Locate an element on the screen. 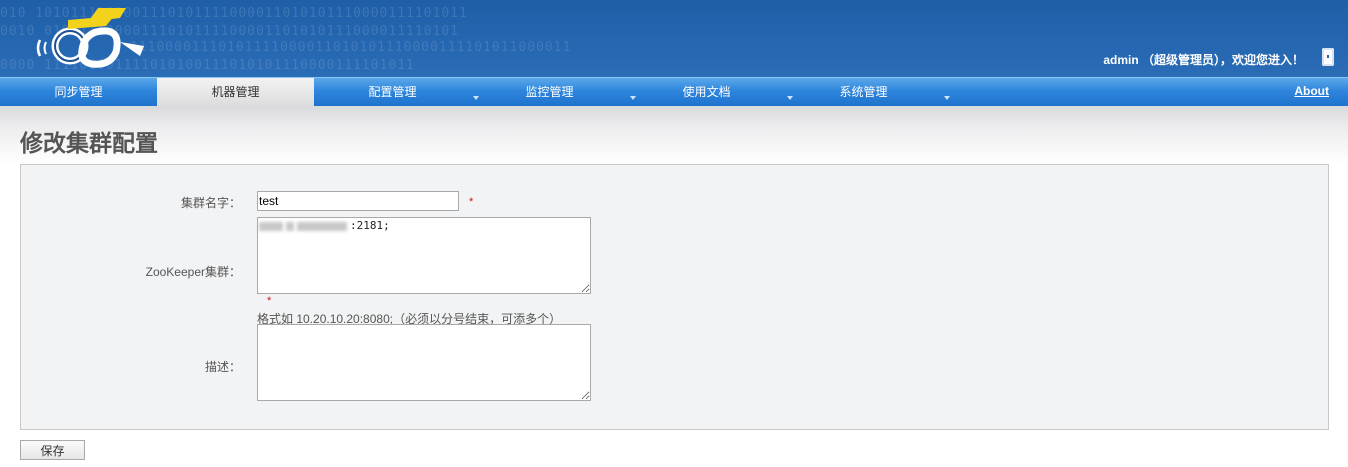 This screenshot has height=467, width=1348. nav-item-machine: 机器管理 is located at coordinates (235, 92).